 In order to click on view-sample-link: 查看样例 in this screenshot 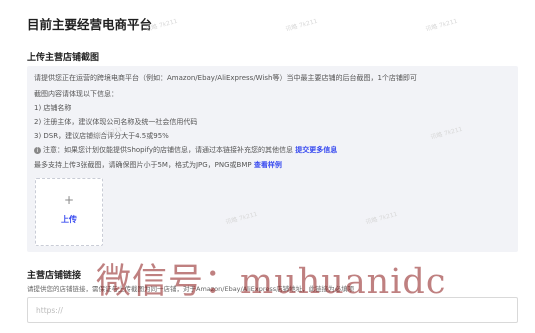, I will do `click(268, 165)`.